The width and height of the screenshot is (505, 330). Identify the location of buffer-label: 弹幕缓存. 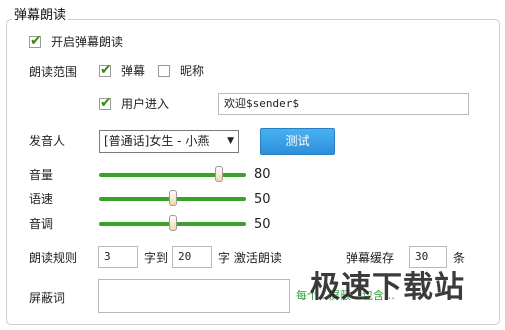
(370, 258).